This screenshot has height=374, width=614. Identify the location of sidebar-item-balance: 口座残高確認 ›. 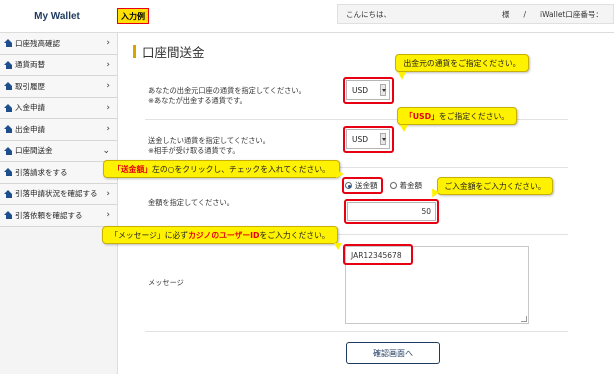
(58, 44).